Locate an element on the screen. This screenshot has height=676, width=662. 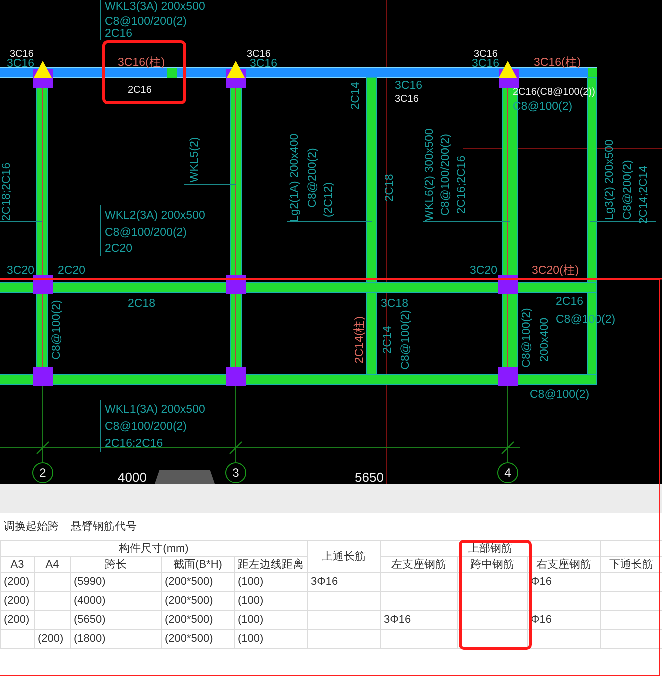
rebar-annotation: 2C14(柱) is located at coordinates (360, 340).